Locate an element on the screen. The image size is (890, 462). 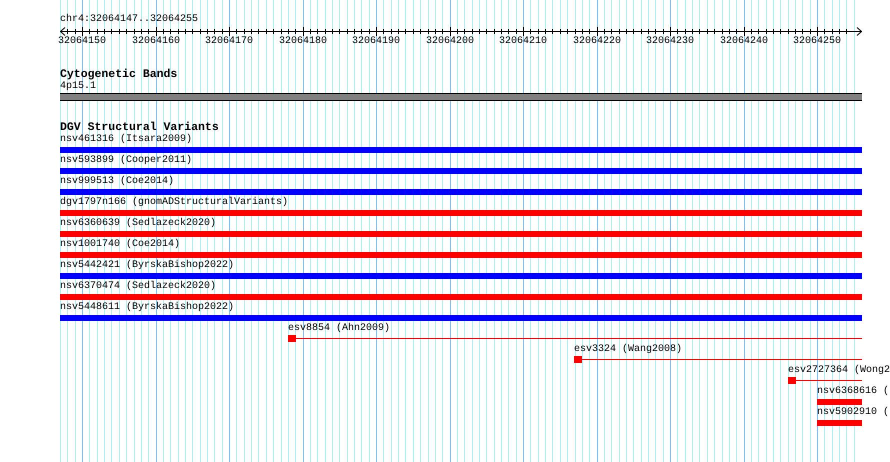
track-title: DGV Structural Variants is located at coordinates (139, 127).